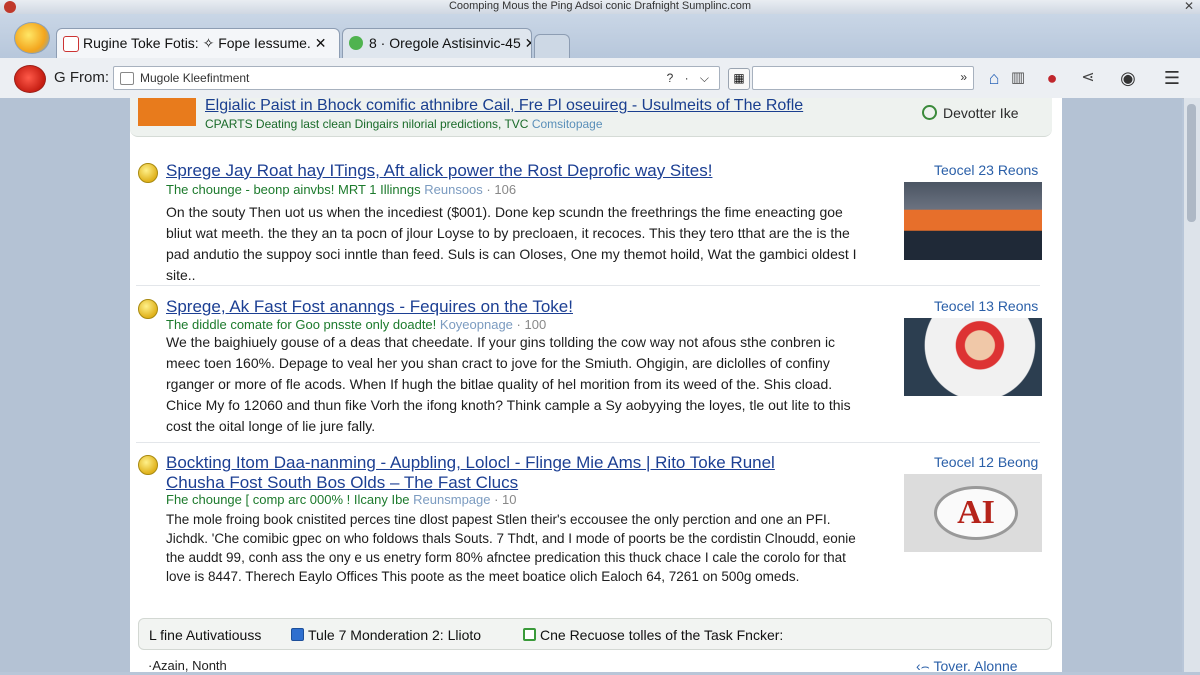  What do you see at coordinates (195, 78) in the screenshot?
I see `address-value: Mugole Kleefintment` at bounding box center [195, 78].